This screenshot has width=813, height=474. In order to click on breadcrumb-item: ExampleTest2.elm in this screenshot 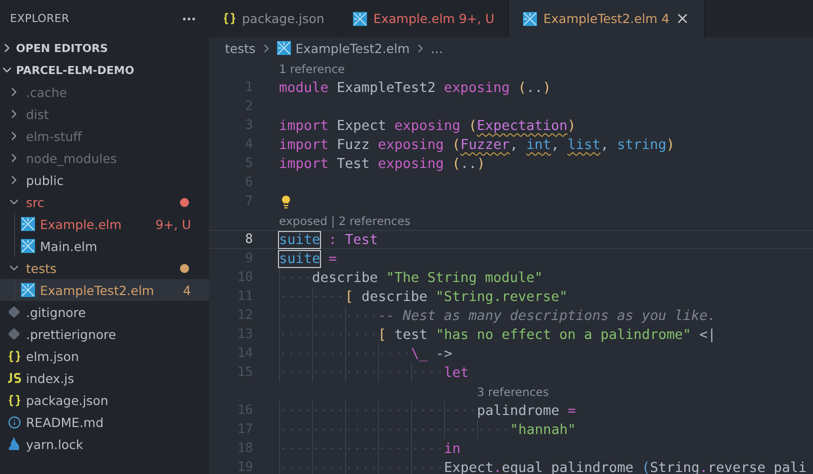, I will do `click(343, 48)`.